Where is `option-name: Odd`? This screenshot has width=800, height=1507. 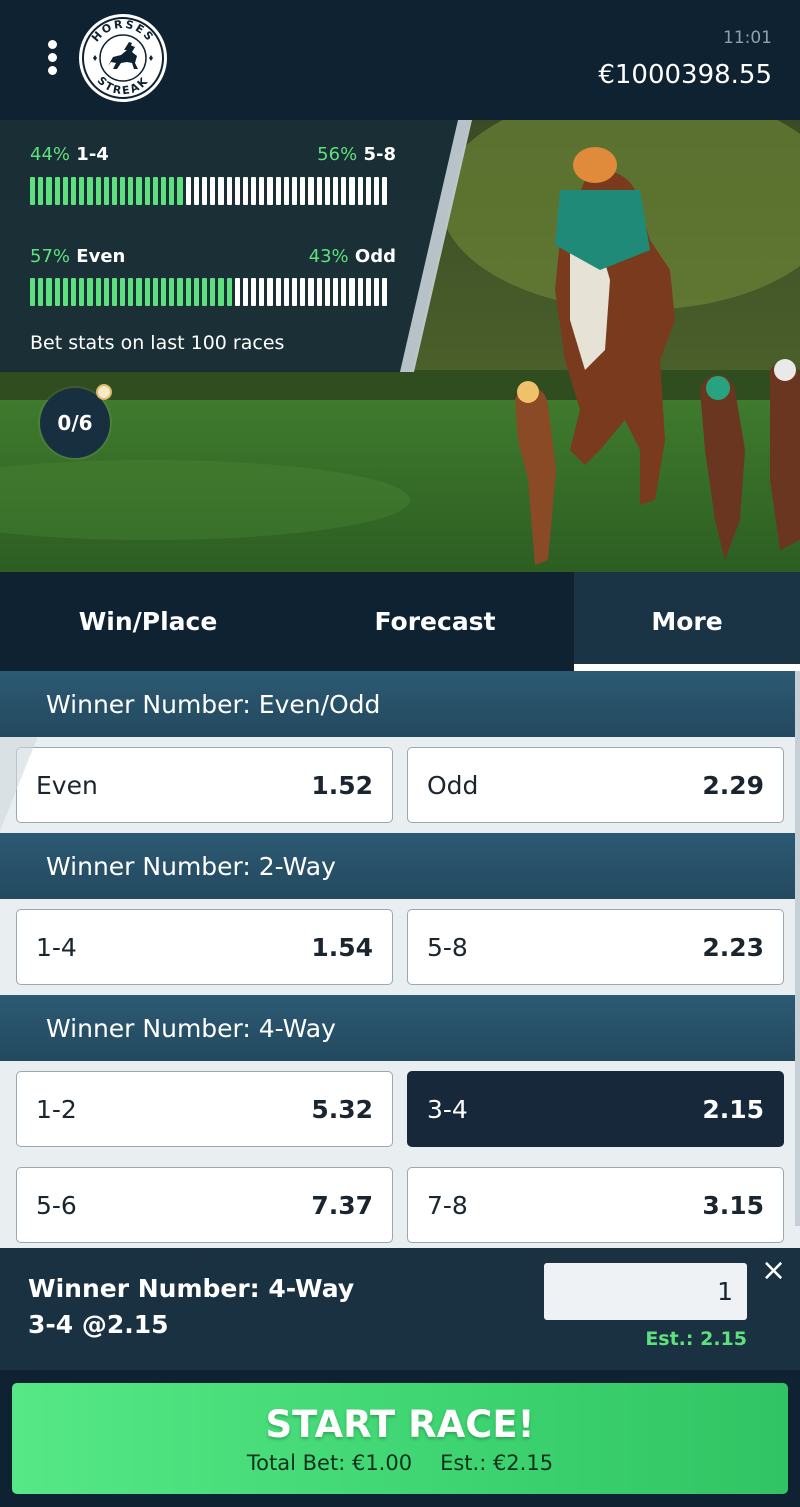
option-name: Odd is located at coordinates (453, 785).